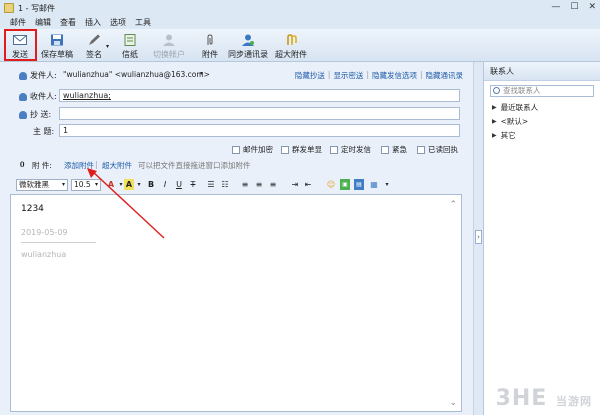 The height and width of the screenshot is (415, 600). What do you see at coordinates (135, 165) in the screenshot?
I see `attachment-row: 𝟎 附 件: 添加附件 | 超大附件 可以把文件直接拖进窗口添加附件` at bounding box center [135, 165].